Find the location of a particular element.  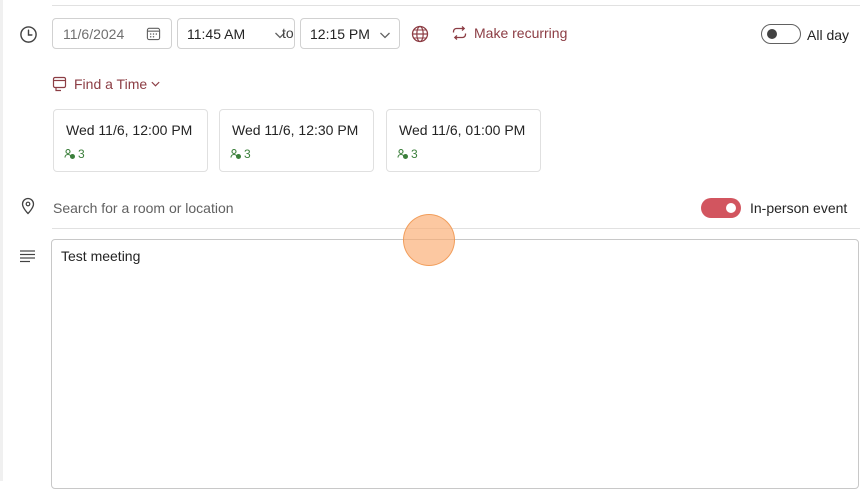

in-person-event-label: In-person event is located at coordinates (799, 208).